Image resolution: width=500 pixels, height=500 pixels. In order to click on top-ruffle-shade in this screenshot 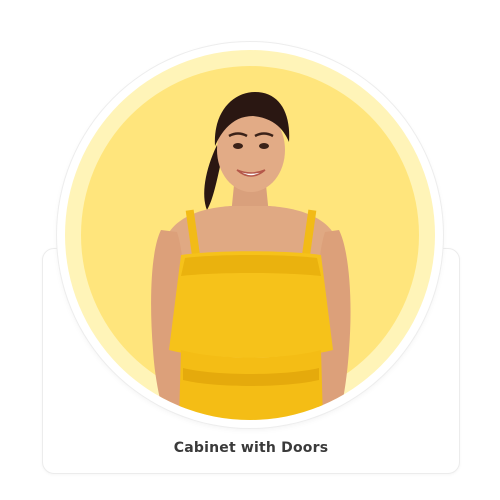, I will do `click(251, 265)`.